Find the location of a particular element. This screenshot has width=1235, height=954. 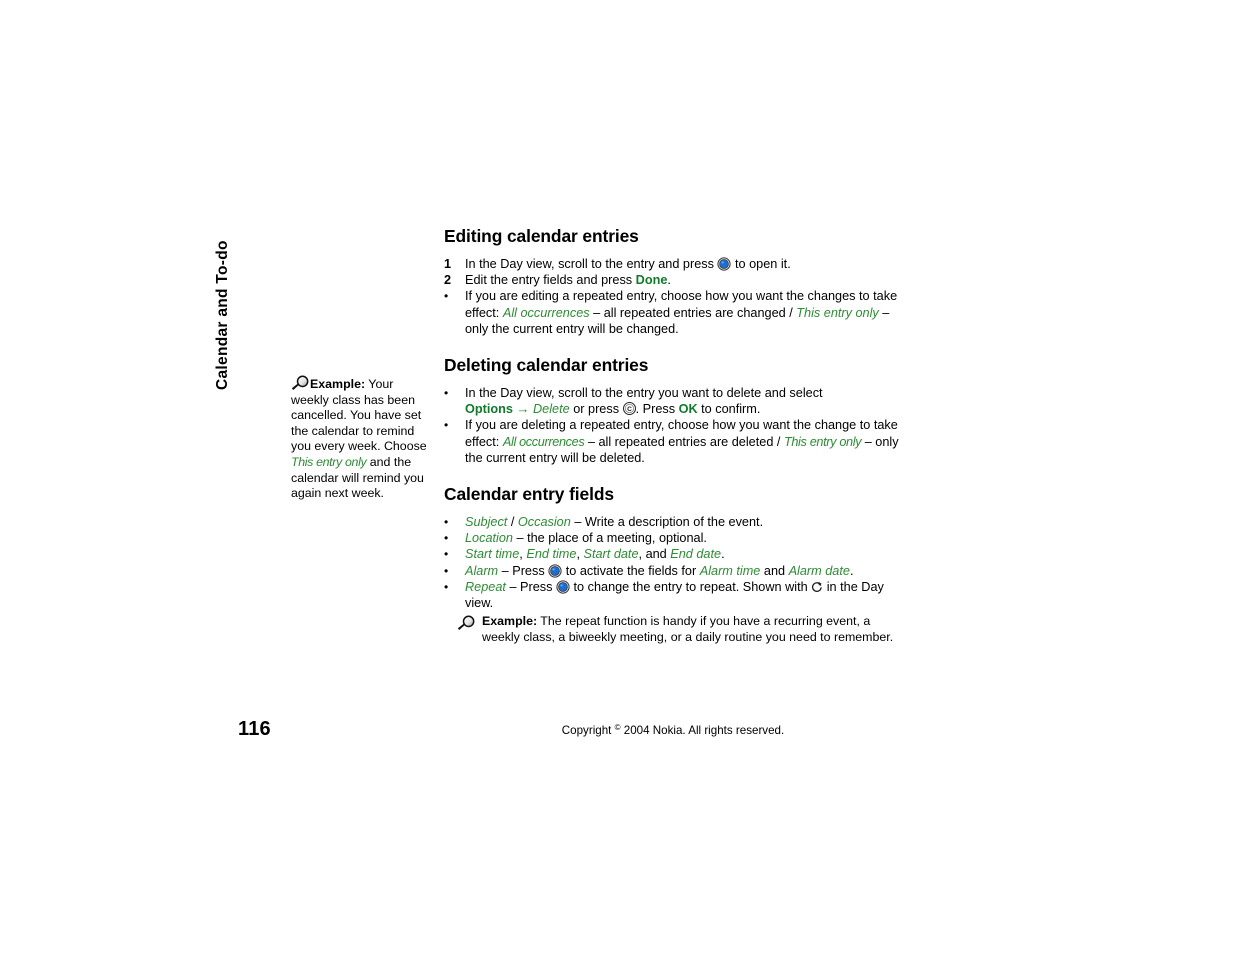

field-description: – Write a description of the event. is located at coordinates (667, 522).